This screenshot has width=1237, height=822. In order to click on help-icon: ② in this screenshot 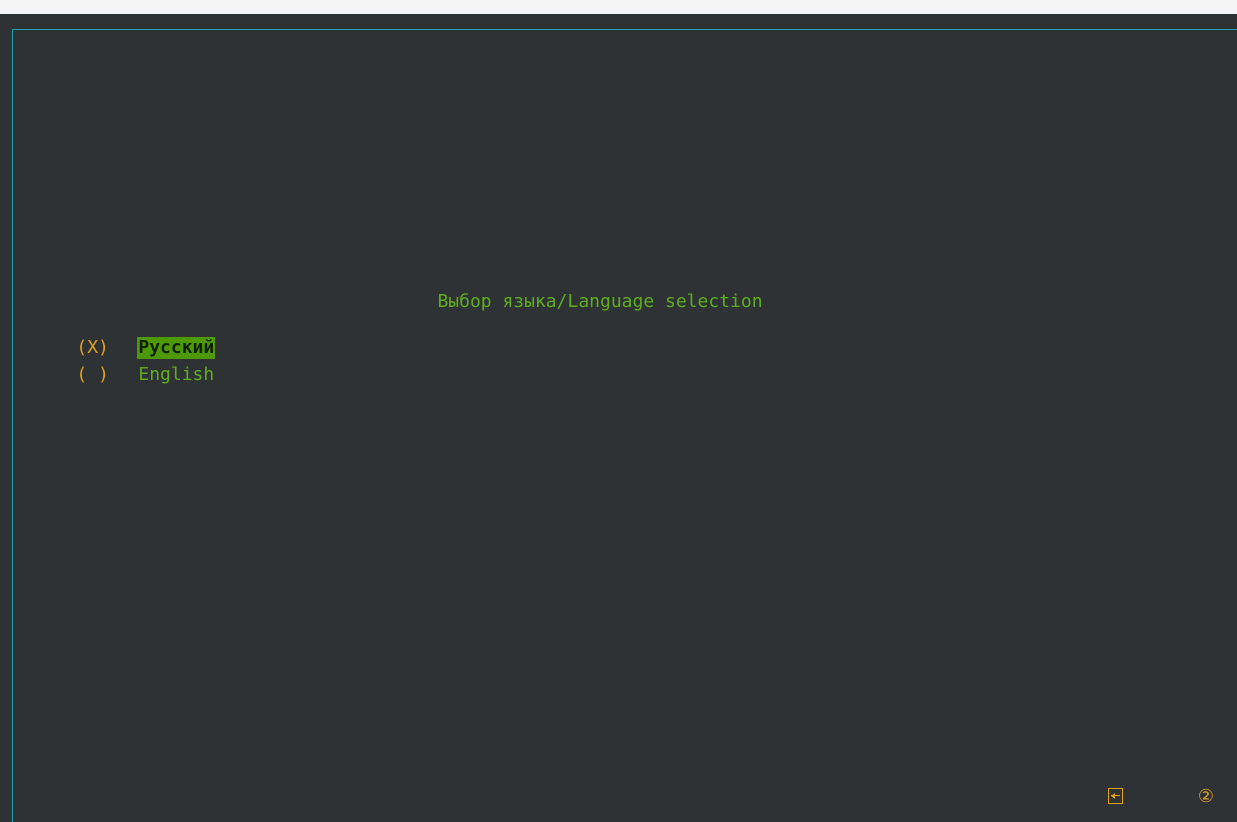, I will do `click(1206, 797)`.